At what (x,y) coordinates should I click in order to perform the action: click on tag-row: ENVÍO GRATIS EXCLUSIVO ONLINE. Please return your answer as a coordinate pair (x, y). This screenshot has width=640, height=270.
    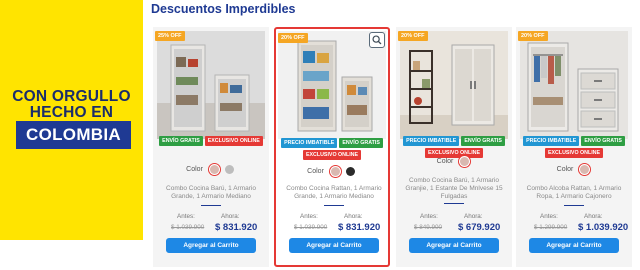
    Looking at the image, I should click on (211, 141).